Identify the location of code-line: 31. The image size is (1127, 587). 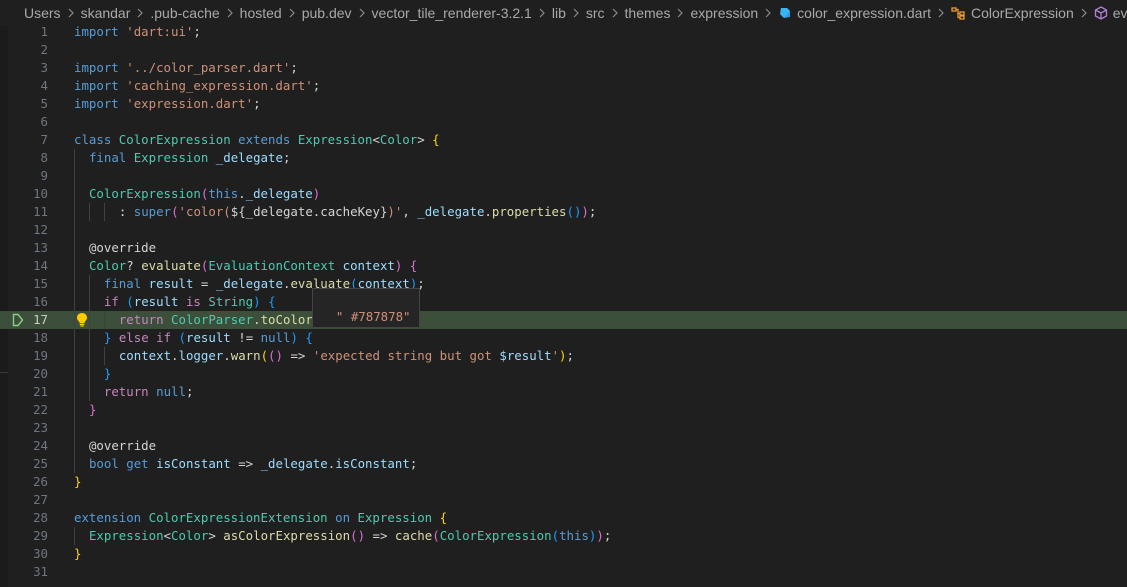
(563, 572).